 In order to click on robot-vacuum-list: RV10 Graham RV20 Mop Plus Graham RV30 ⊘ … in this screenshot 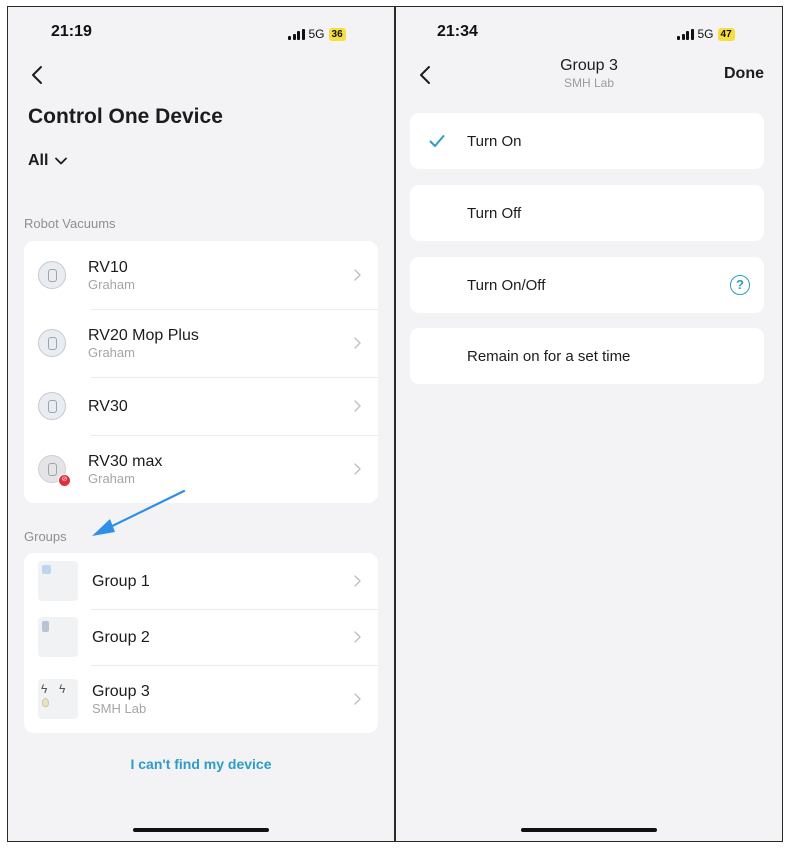, I will do `click(201, 372)`.